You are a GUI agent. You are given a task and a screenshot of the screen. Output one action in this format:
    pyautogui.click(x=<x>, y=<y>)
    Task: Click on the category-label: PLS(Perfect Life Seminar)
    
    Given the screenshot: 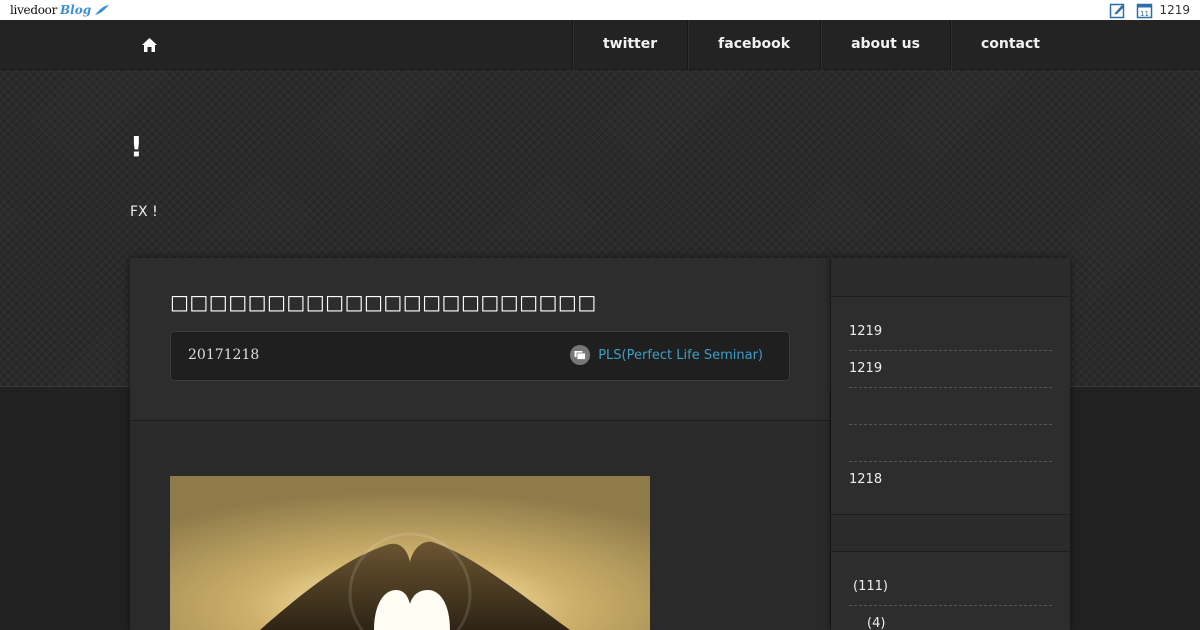 What is the action you would take?
    pyautogui.click(x=680, y=355)
    